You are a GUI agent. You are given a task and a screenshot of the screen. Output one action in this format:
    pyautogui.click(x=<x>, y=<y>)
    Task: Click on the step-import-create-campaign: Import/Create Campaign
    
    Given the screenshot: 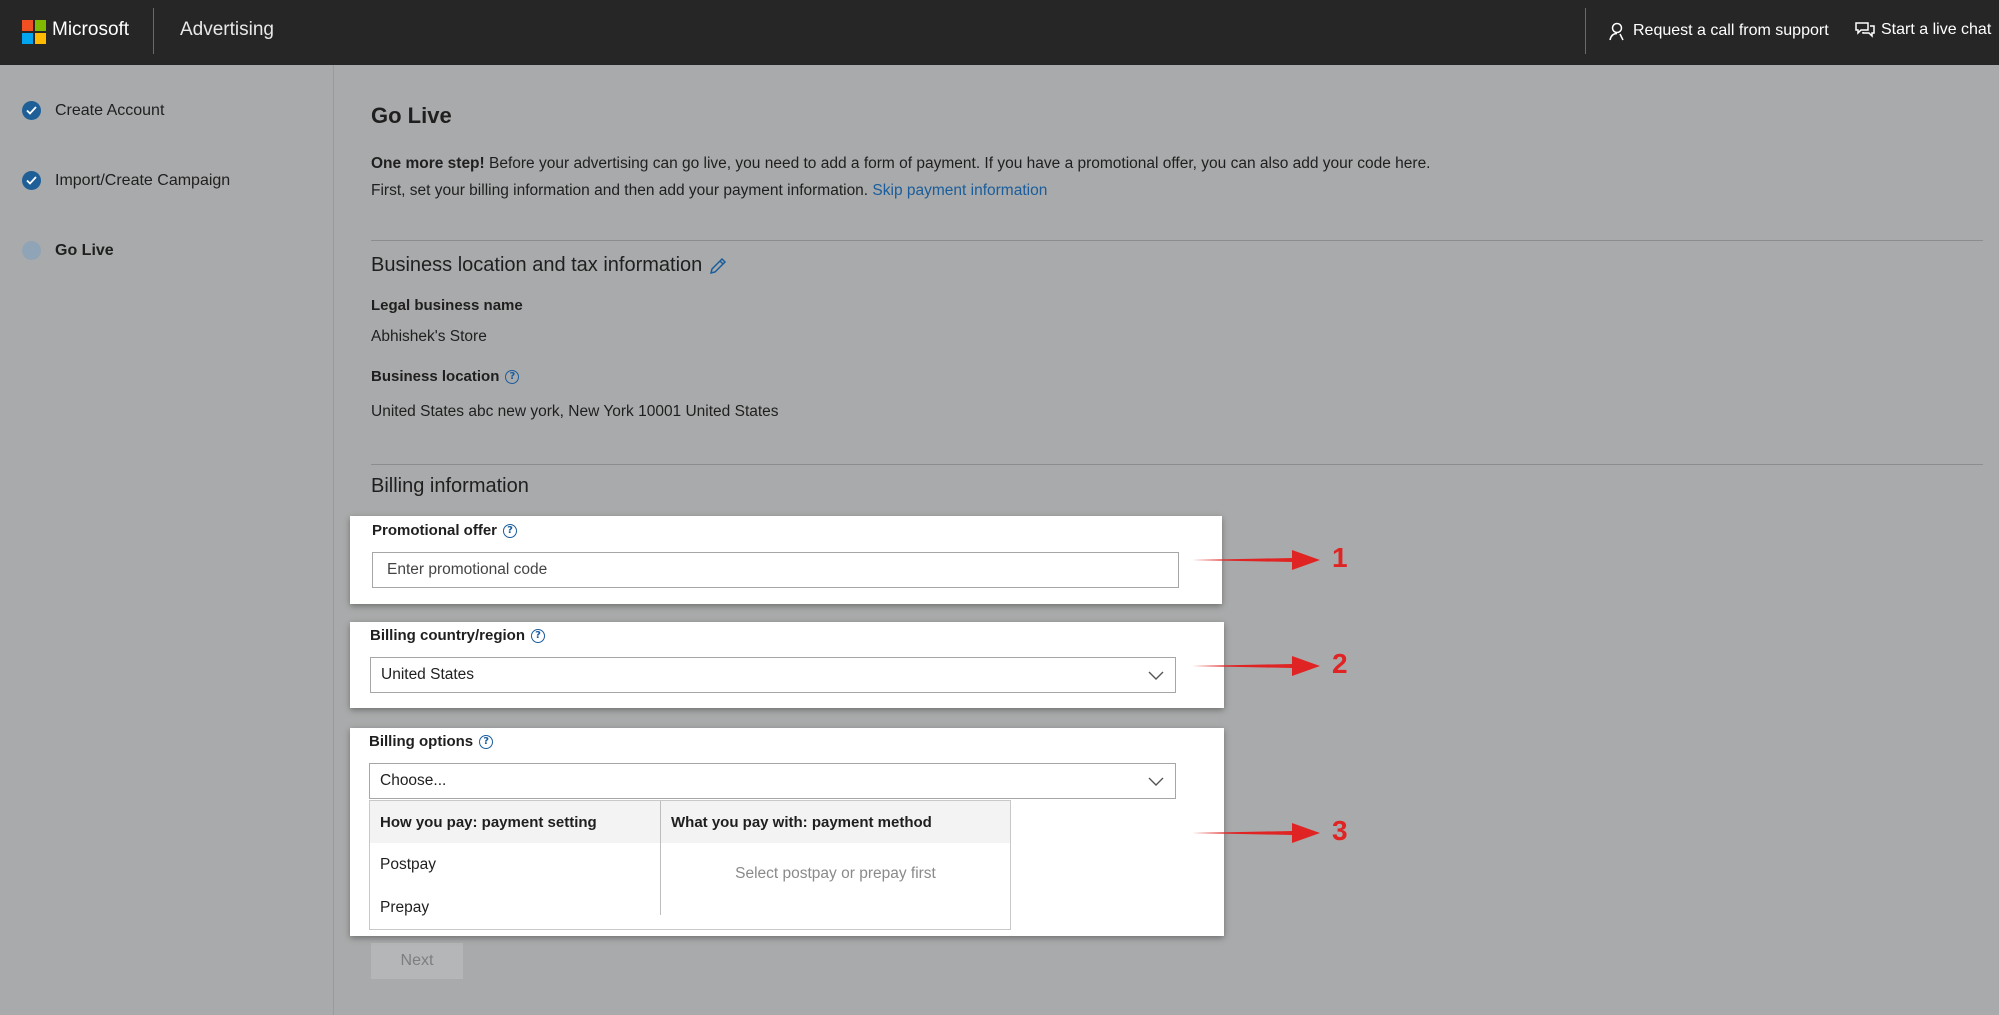 What is the action you would take?
    pyautogui.click(x=126, y=180)
    